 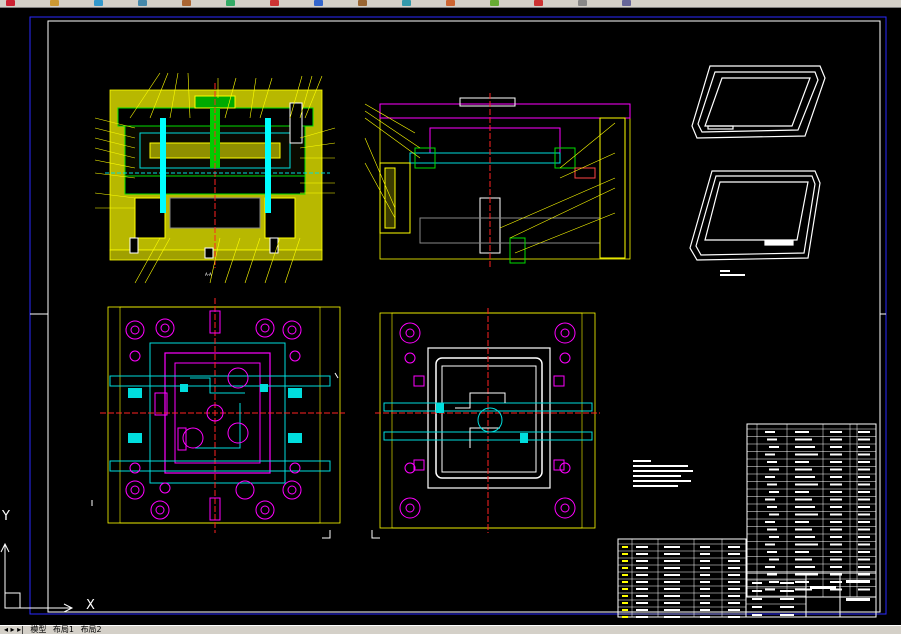 What do you see at coordinates (230, 3) in the screenshot?
I see `pan-icon` at bounding box center [230, 3].